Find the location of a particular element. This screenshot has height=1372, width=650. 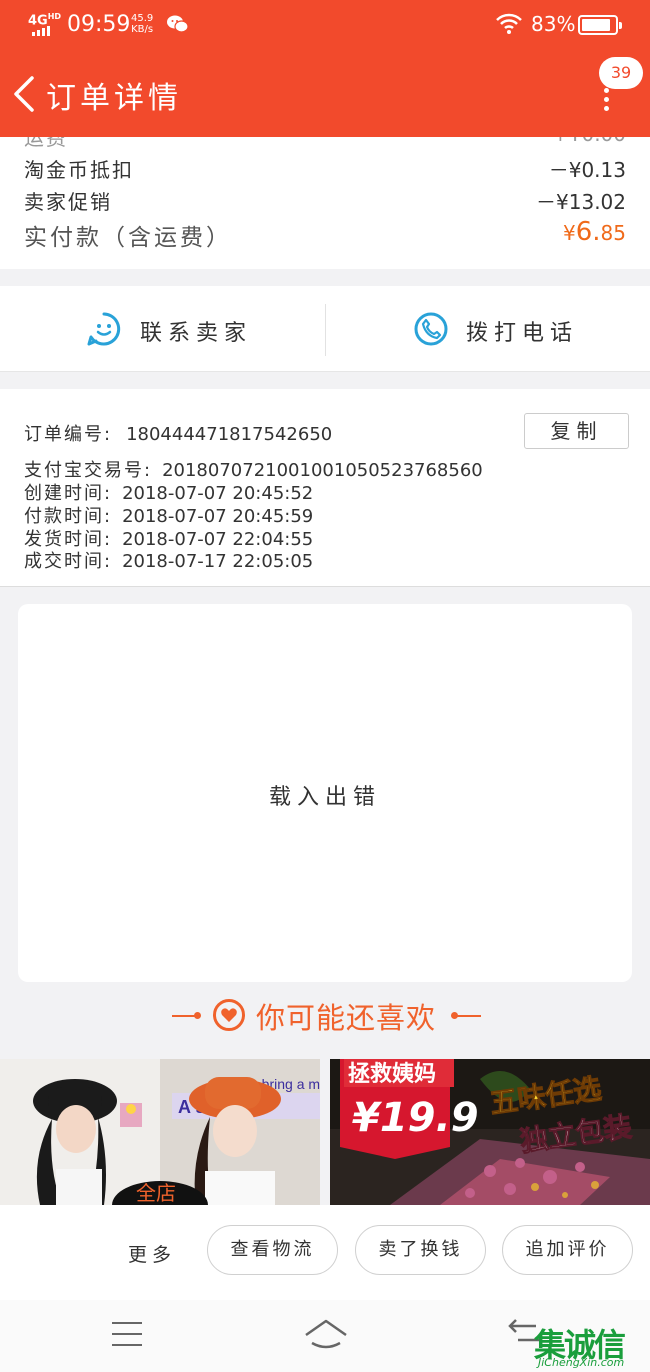

more-options-icon is located at coordinates (606, 99).